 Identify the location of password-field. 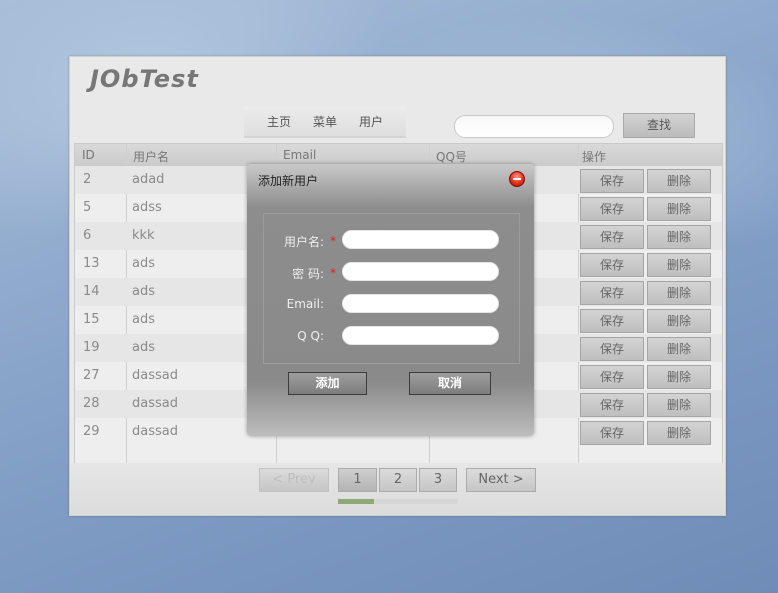
(420, 271).